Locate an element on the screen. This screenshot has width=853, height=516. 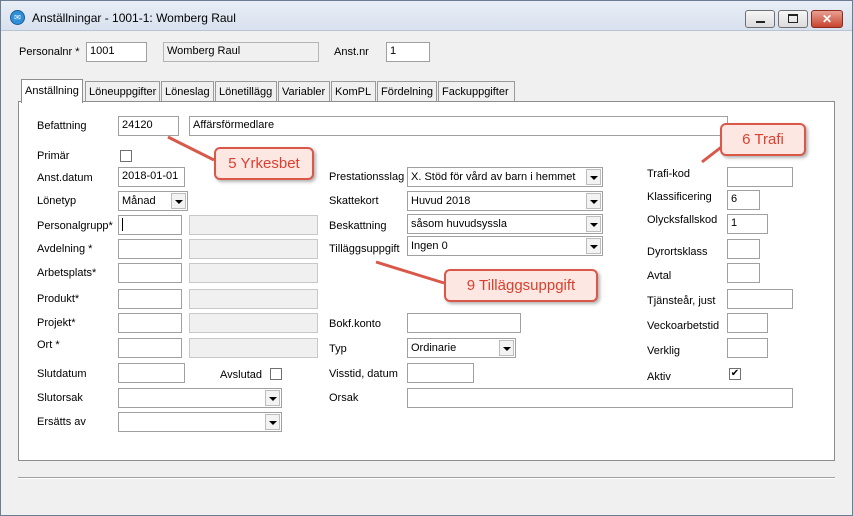
verklig-field is located at coordinates (747, 348).